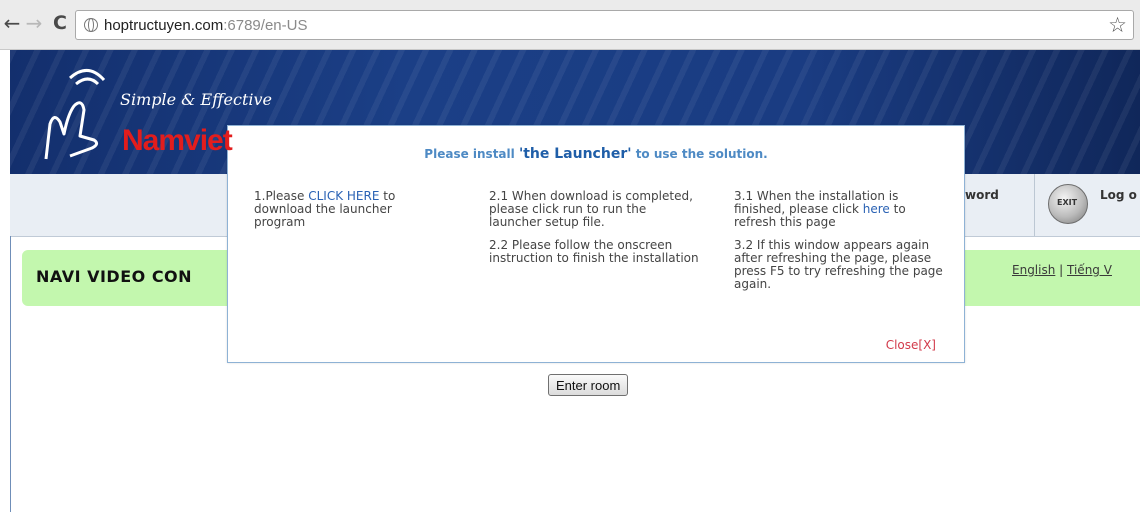 The image size is (1140, 512). What do you see at coordinates (196, 99) in the screenshot?
I see `tagline: Simple & Effective` at bounding box center [196, 99].